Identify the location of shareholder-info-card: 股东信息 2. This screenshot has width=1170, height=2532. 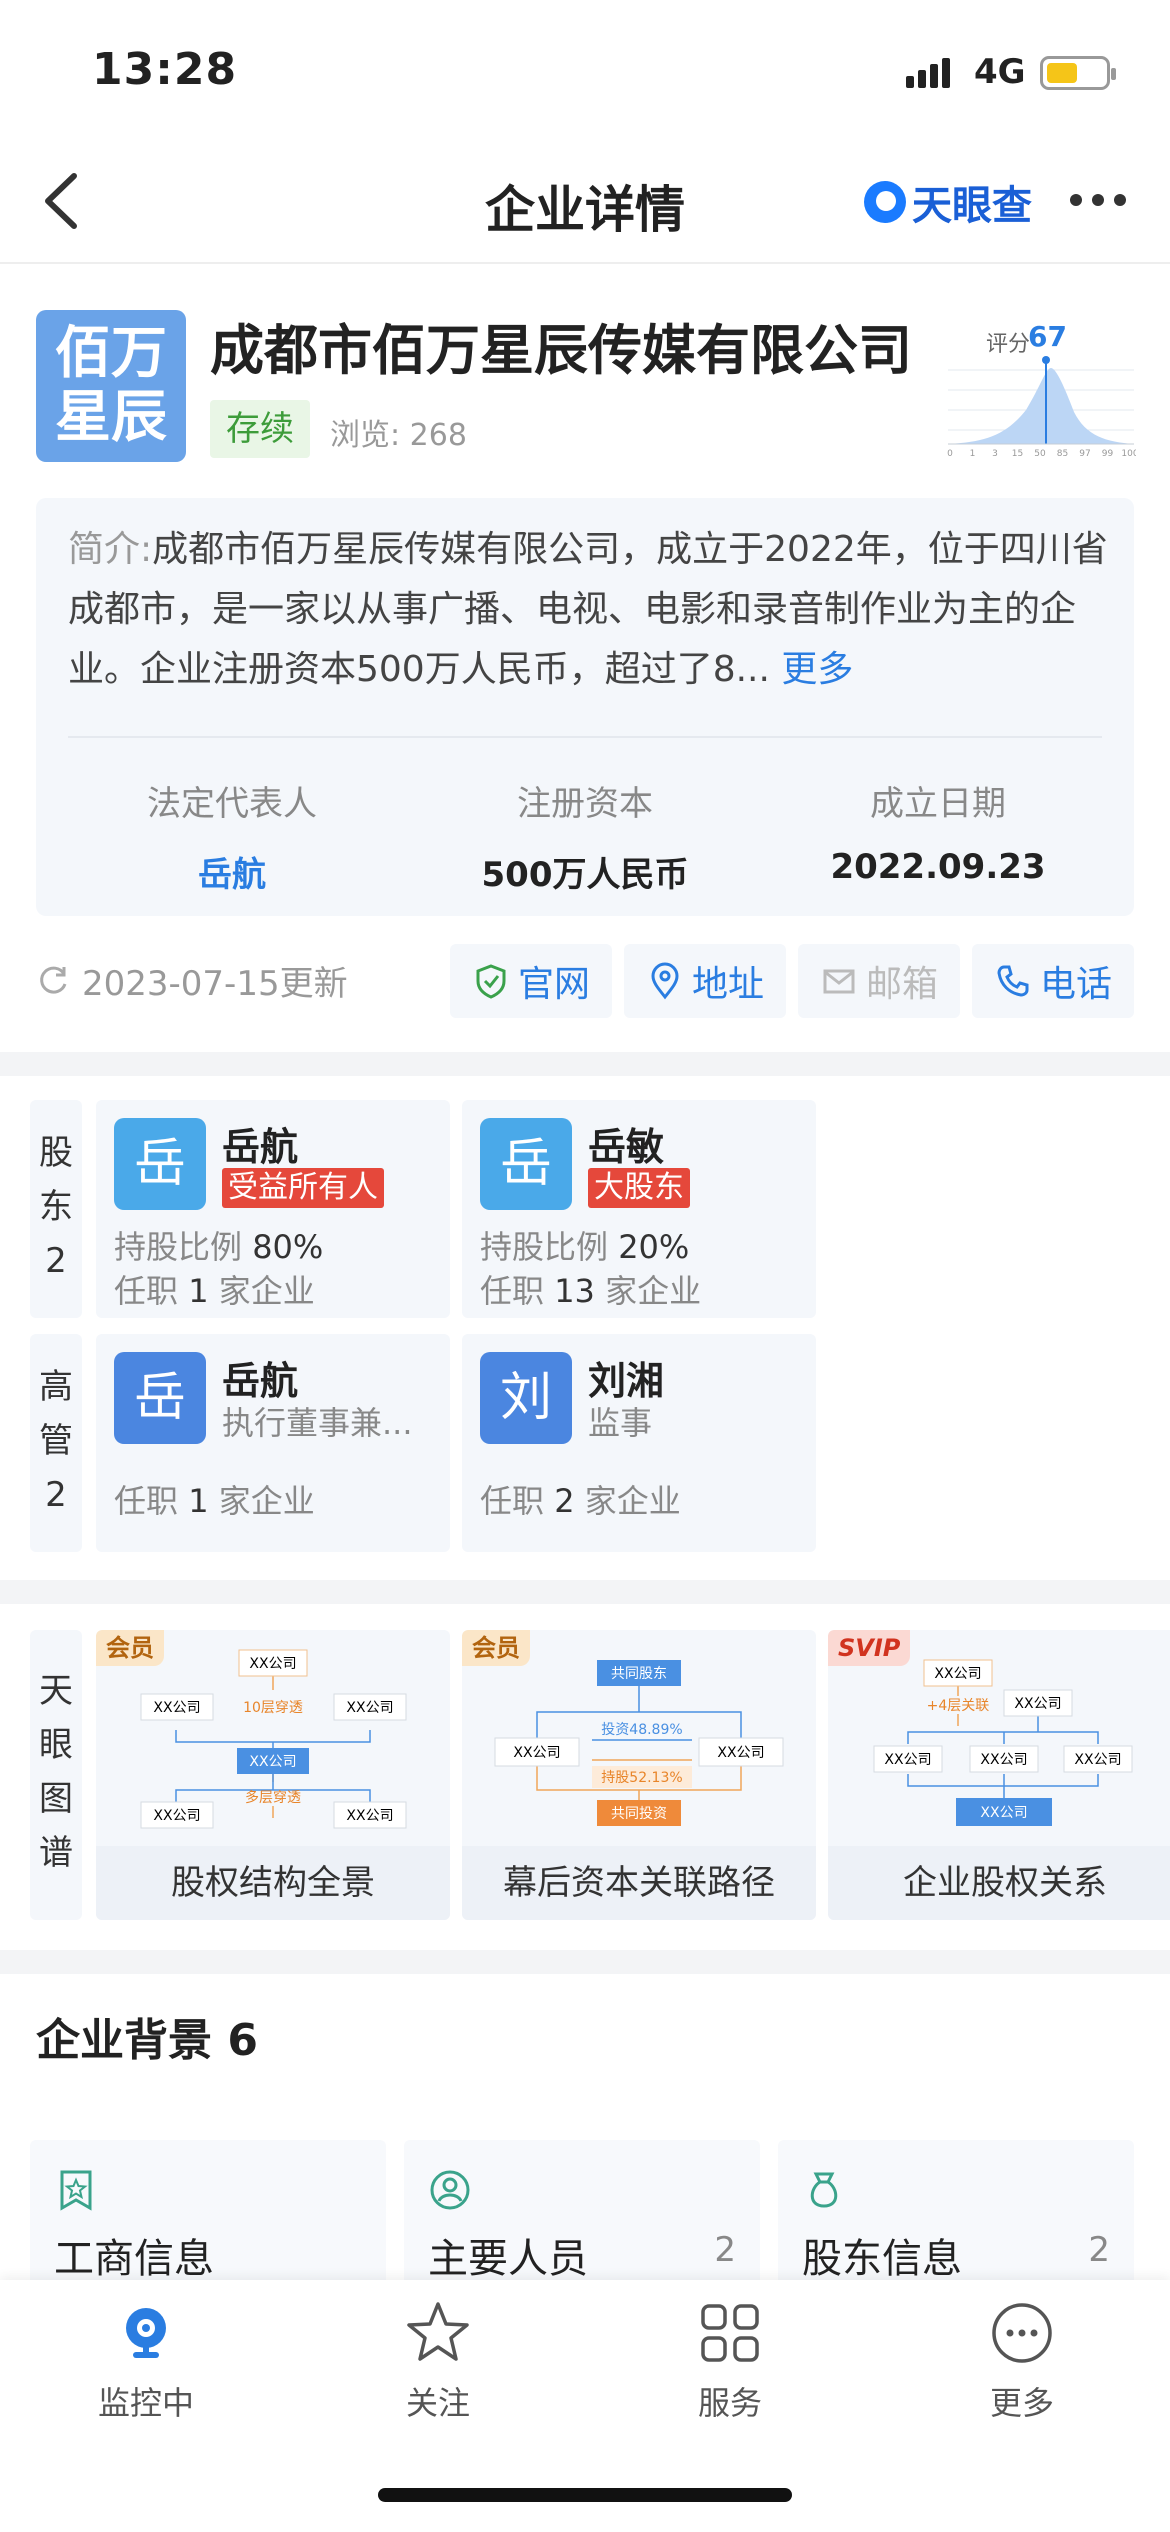
(956, 2211).